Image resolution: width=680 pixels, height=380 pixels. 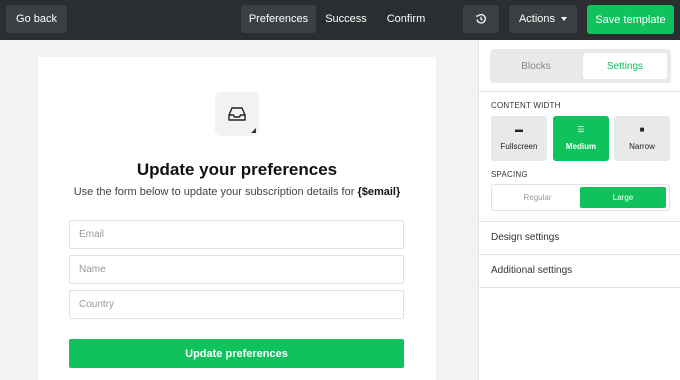 What do you see at coordinates (642, 129) in the screenshot?
I see `narrow-icon: ■` at bounding box center [642, 129].